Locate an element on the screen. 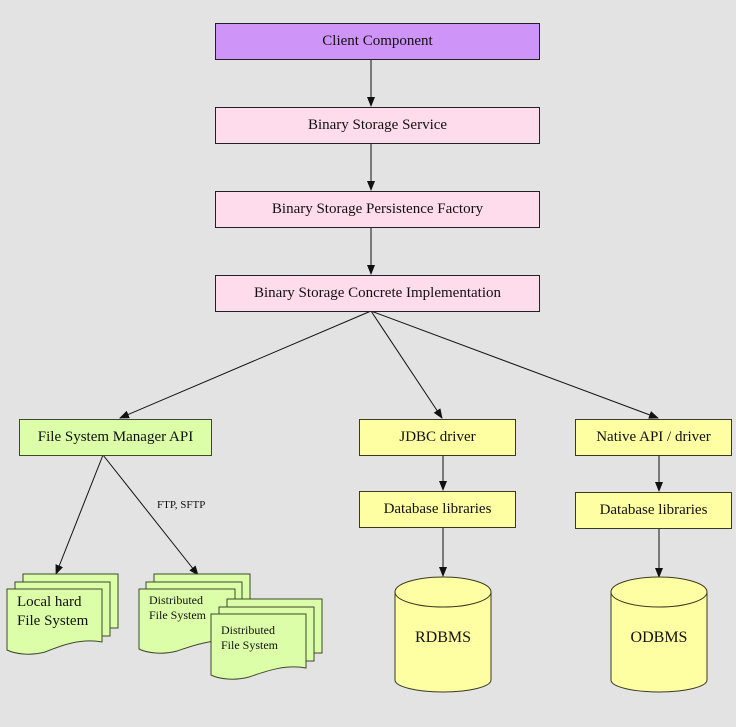 This screenshot has height=727, width=736. database-libraries-left-label: Database libraries is located at coordinates (437, 509).